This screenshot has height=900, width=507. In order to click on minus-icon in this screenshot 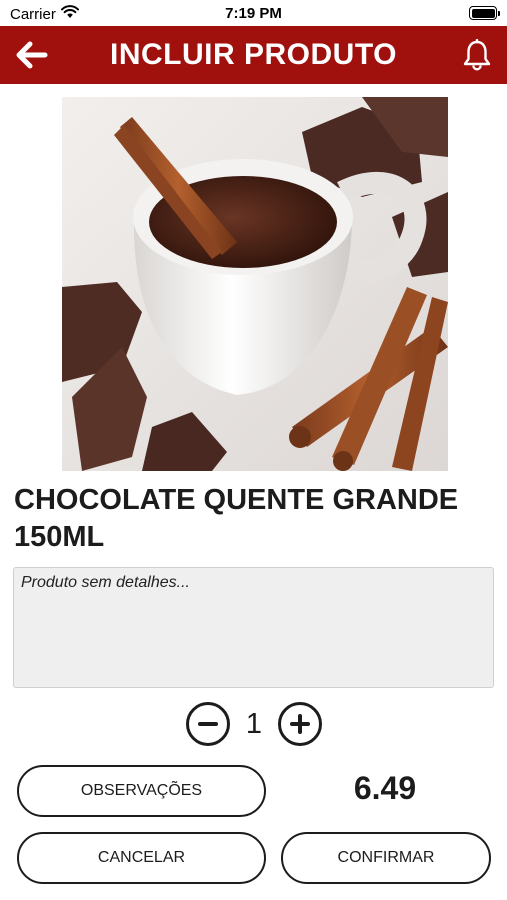, I will do `click(208, 724)`.